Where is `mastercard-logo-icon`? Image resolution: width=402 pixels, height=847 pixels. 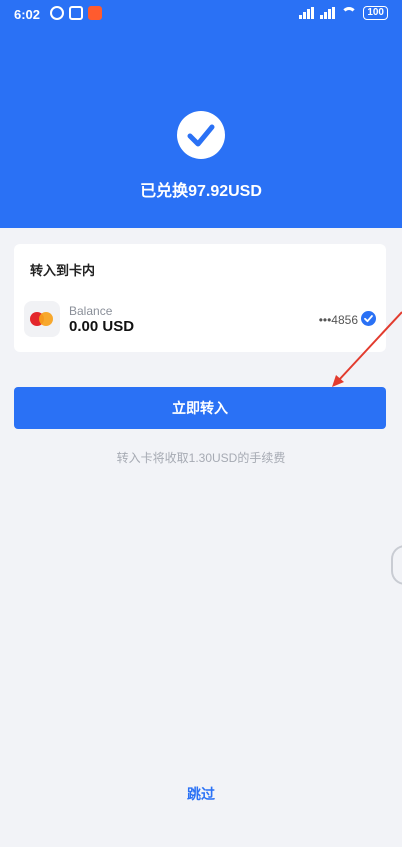 mastercard-logo-icon is located at coordinates (42, 319).